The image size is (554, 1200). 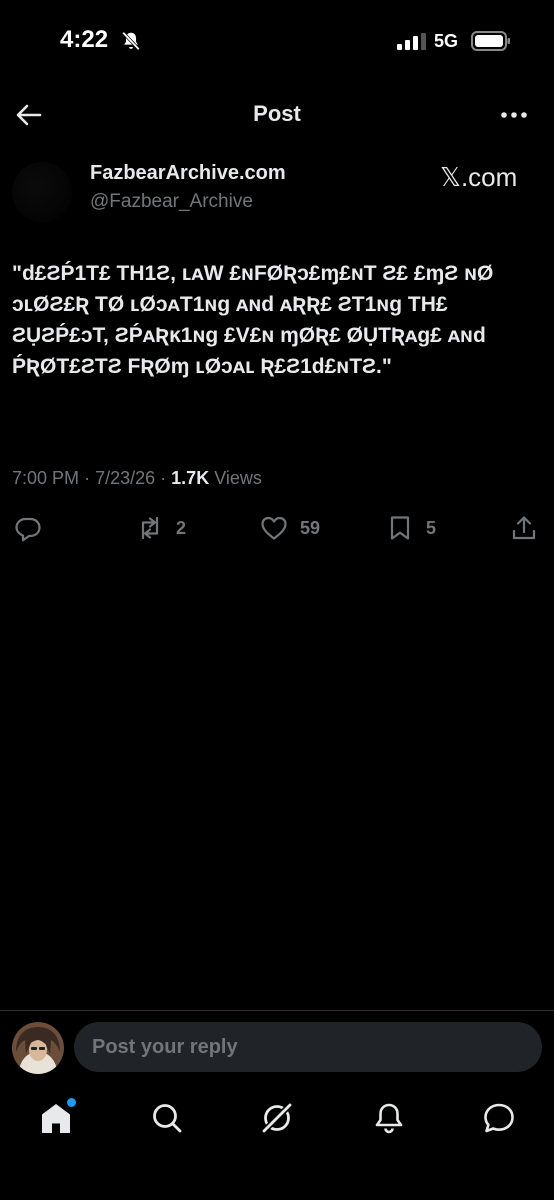 I want to click on views-label: Views, so click(x=238, y=478).